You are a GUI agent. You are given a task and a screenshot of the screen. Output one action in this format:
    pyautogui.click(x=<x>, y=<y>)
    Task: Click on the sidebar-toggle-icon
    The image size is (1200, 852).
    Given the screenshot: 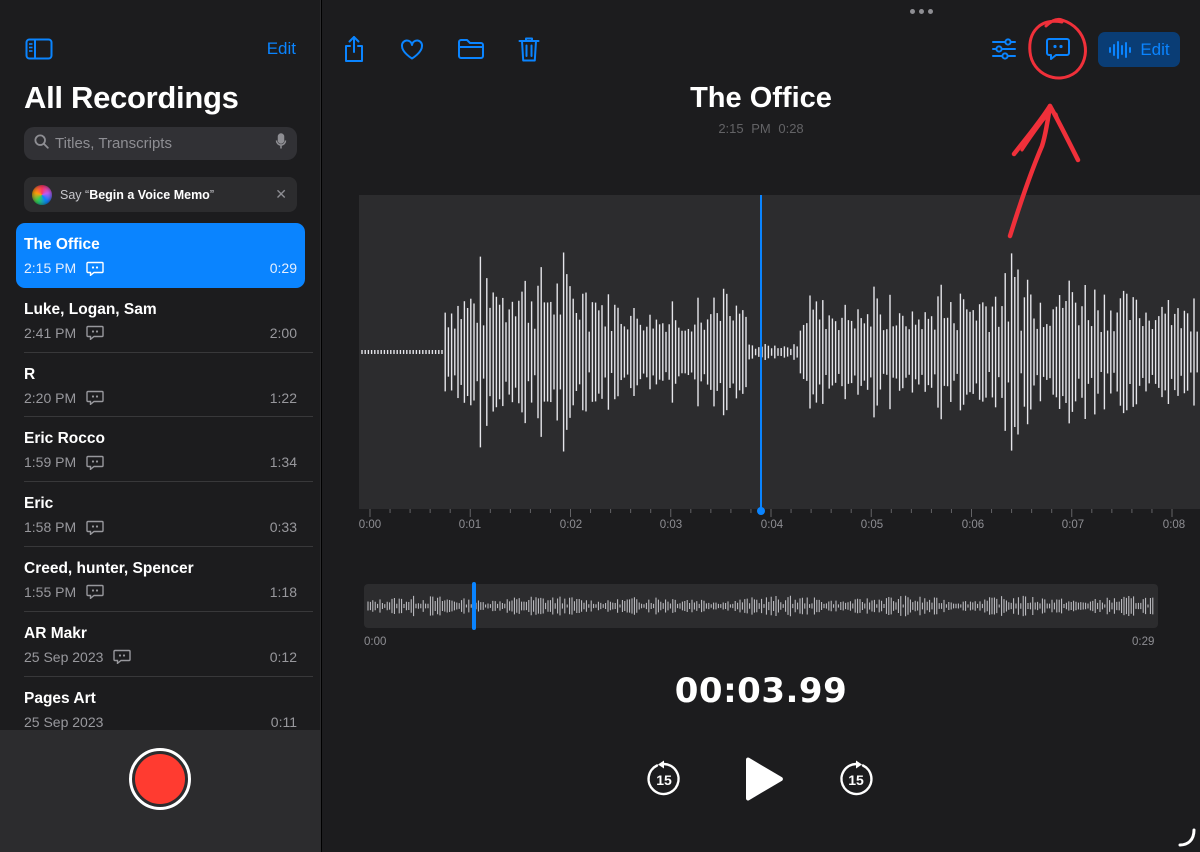 What is the action you would take?
    pyautogui.click(x=39, y=49)
    